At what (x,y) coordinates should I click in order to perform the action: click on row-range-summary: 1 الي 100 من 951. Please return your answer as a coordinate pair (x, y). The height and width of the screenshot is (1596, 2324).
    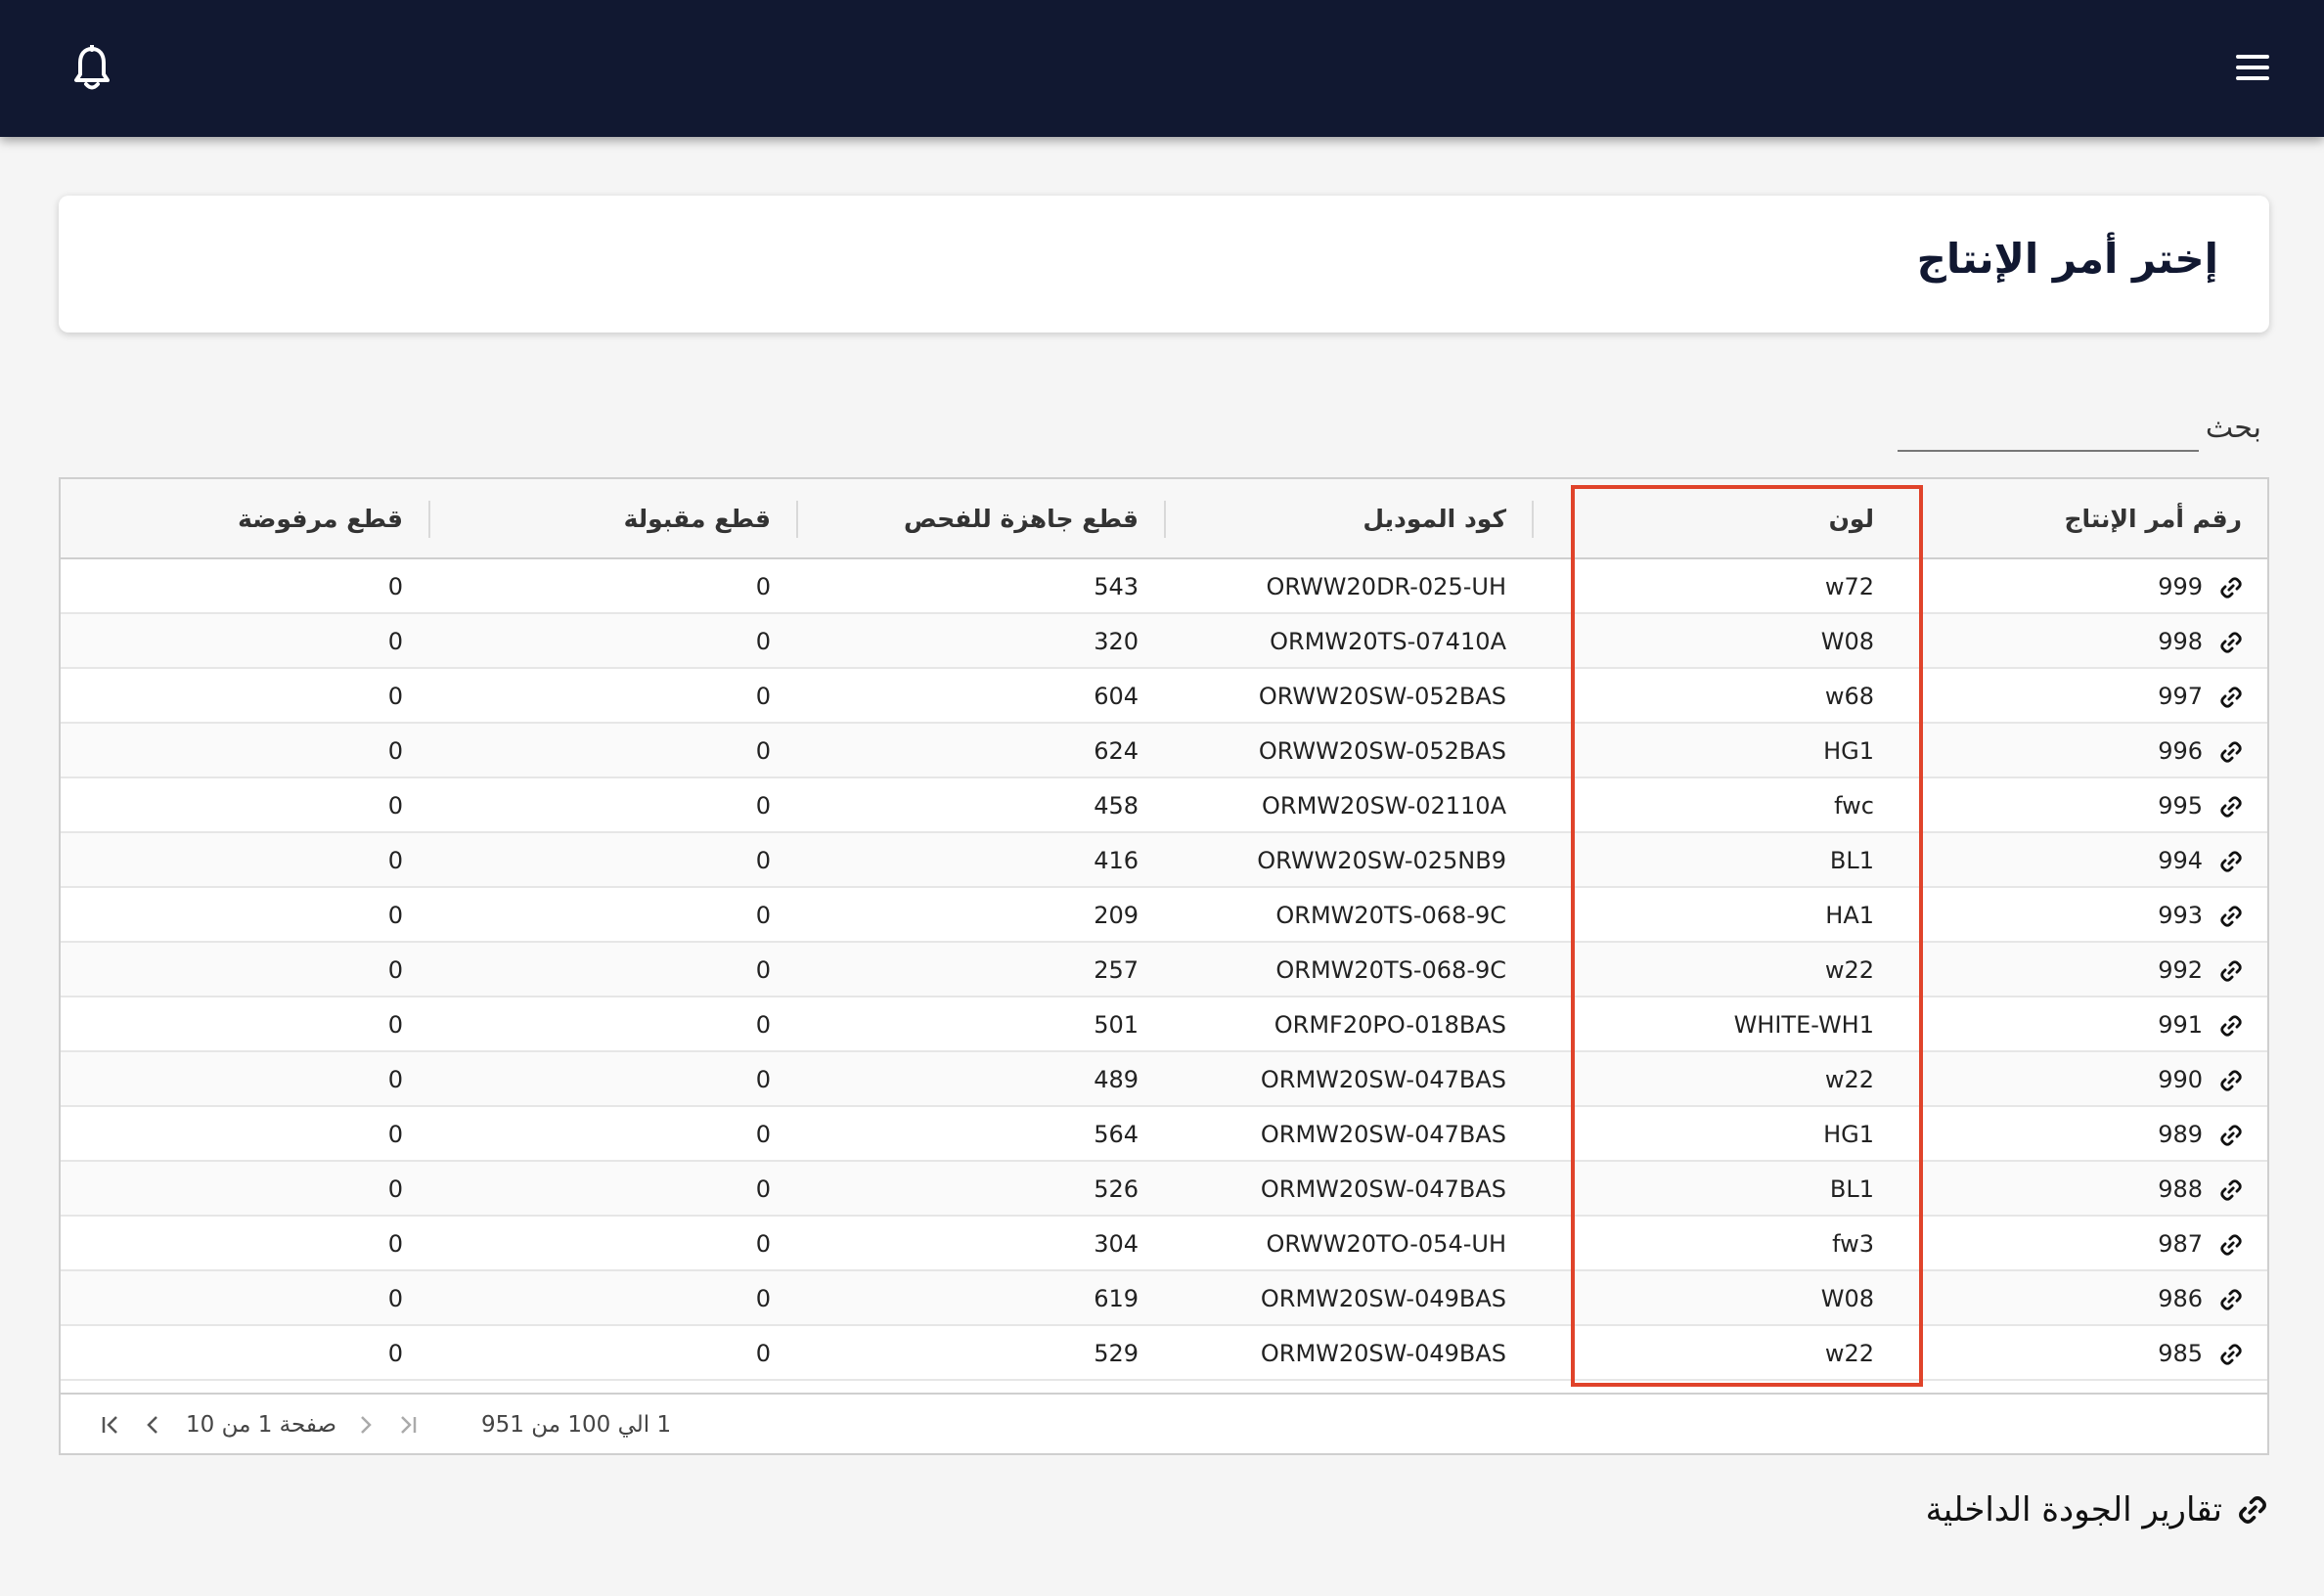
    Looking at the image, I should click on (577, 1425).